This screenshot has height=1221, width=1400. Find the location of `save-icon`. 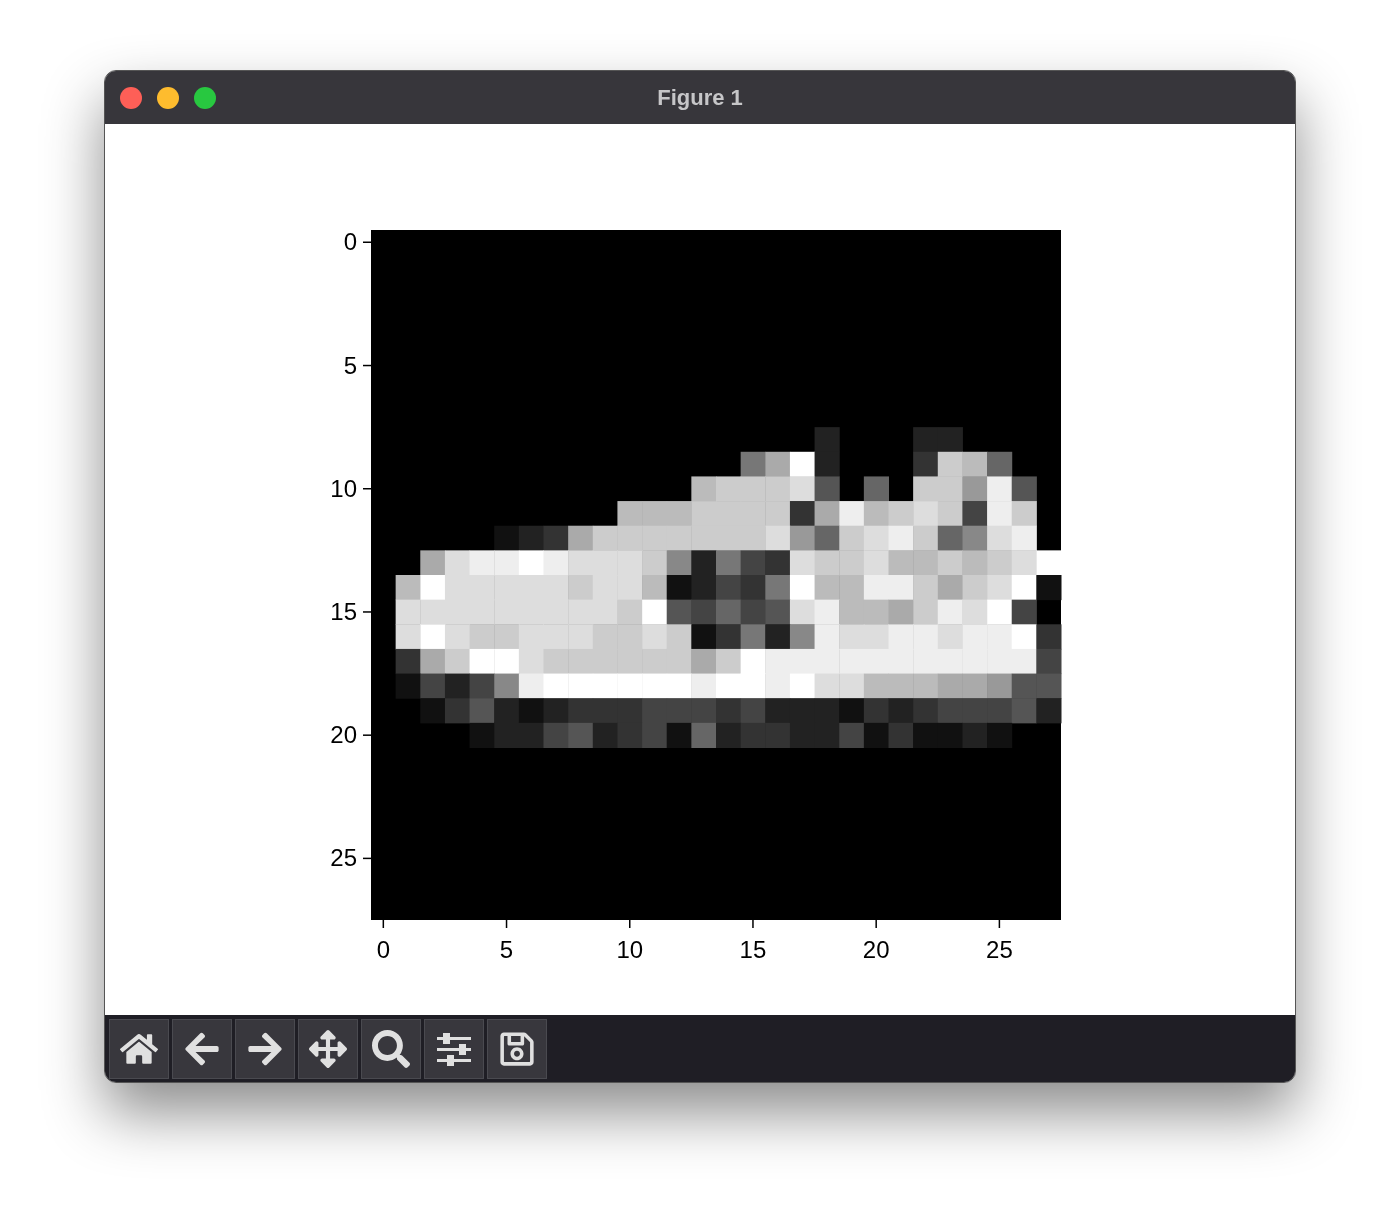

save-icon is located at coordinates (517, 1048).